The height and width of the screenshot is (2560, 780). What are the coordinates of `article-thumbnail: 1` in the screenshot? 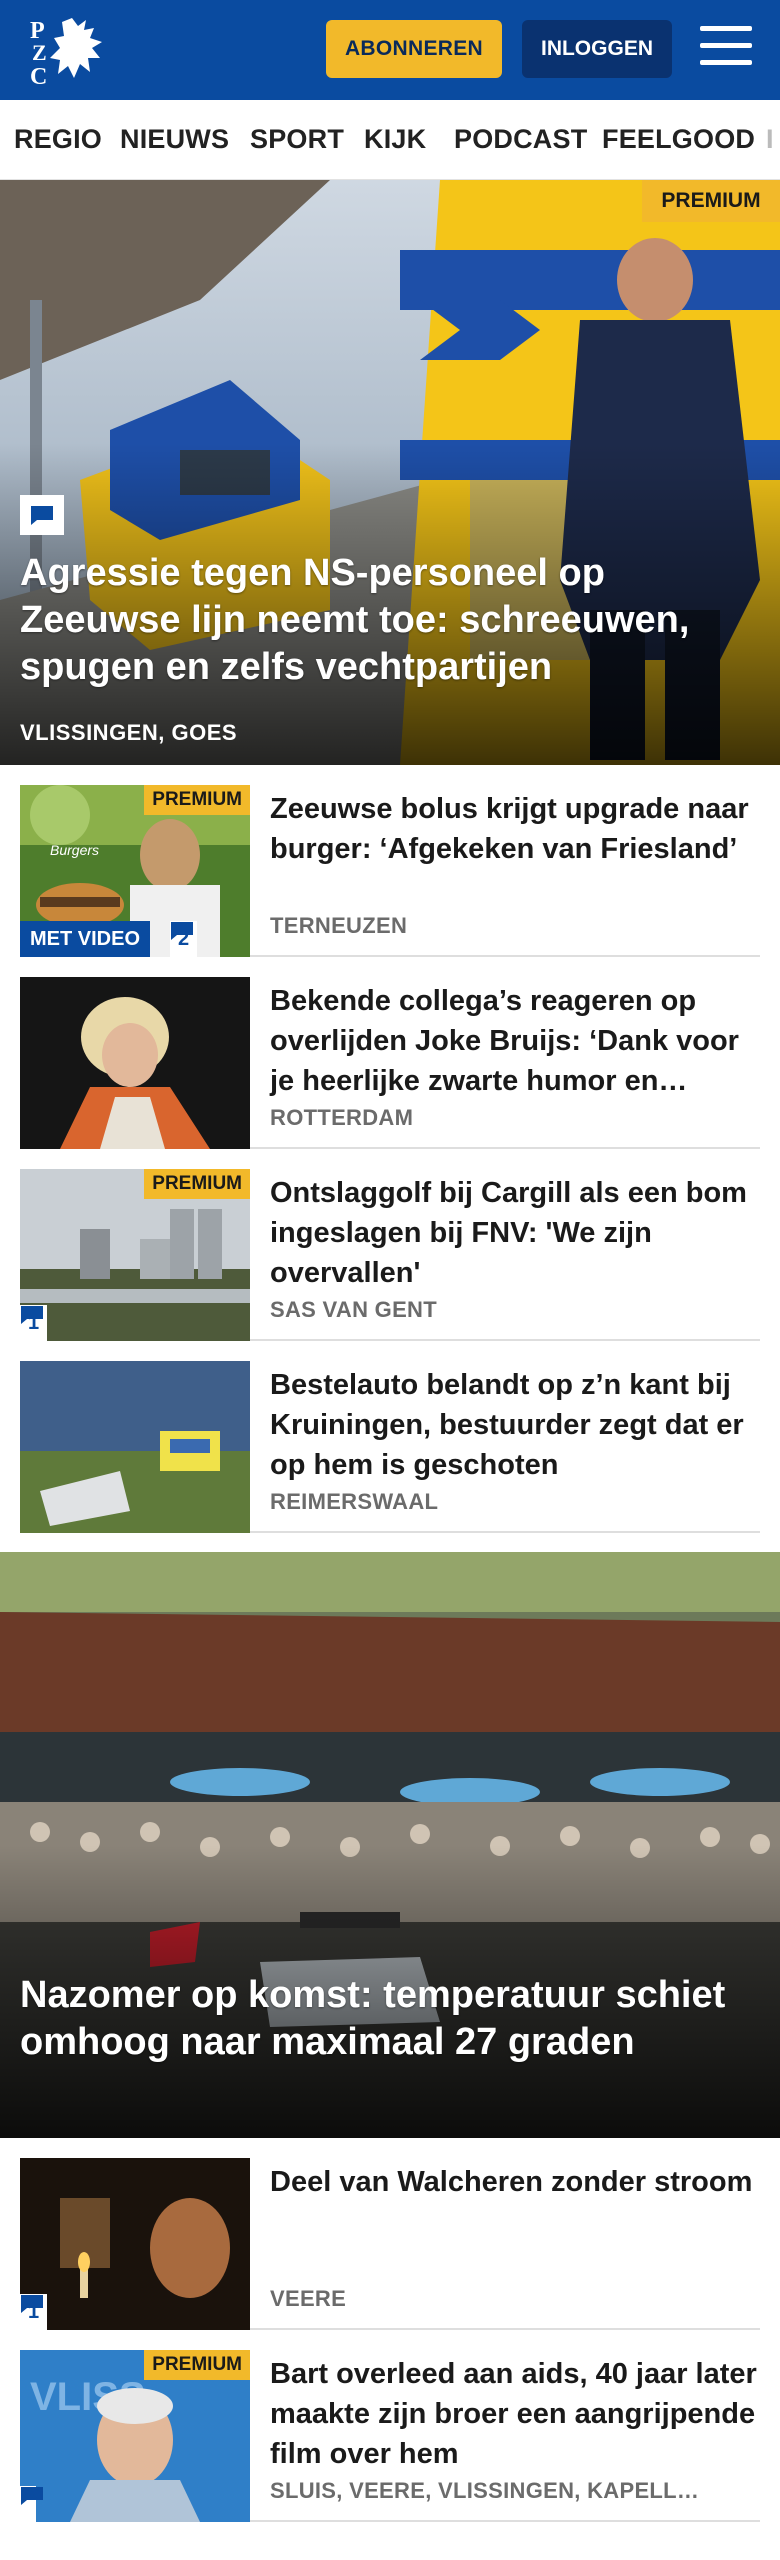 It's located at (135, 2244).